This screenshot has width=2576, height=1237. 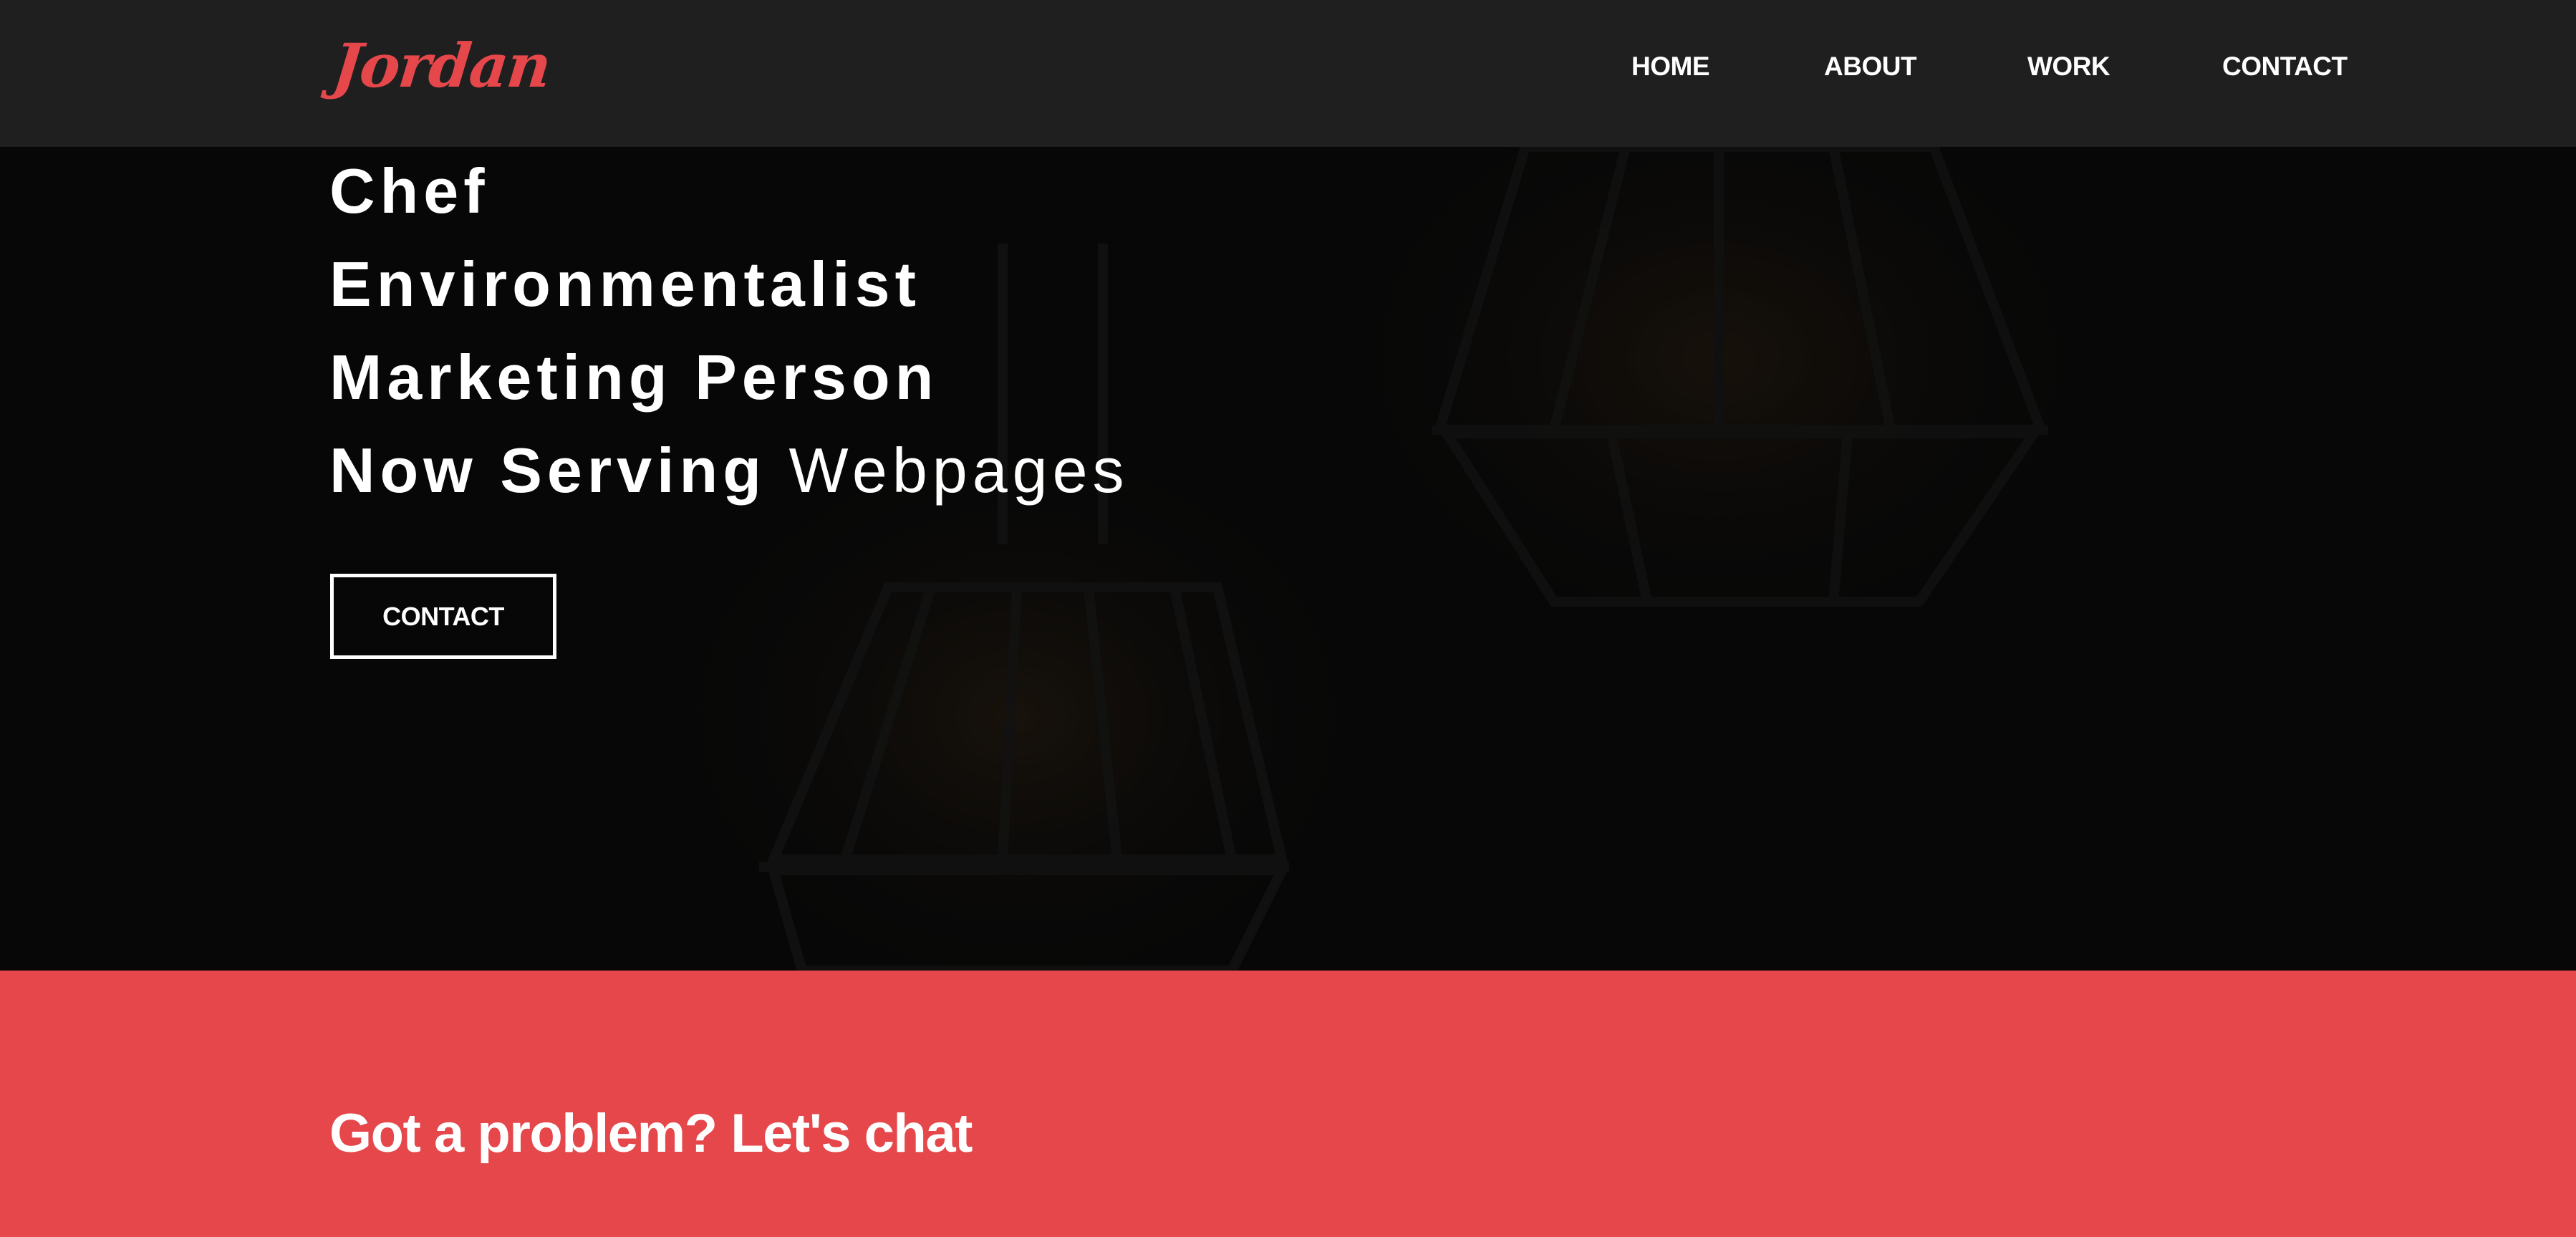 I want to click on hero-role-bold-3: Marketing Person, so click(x=634, y=377).